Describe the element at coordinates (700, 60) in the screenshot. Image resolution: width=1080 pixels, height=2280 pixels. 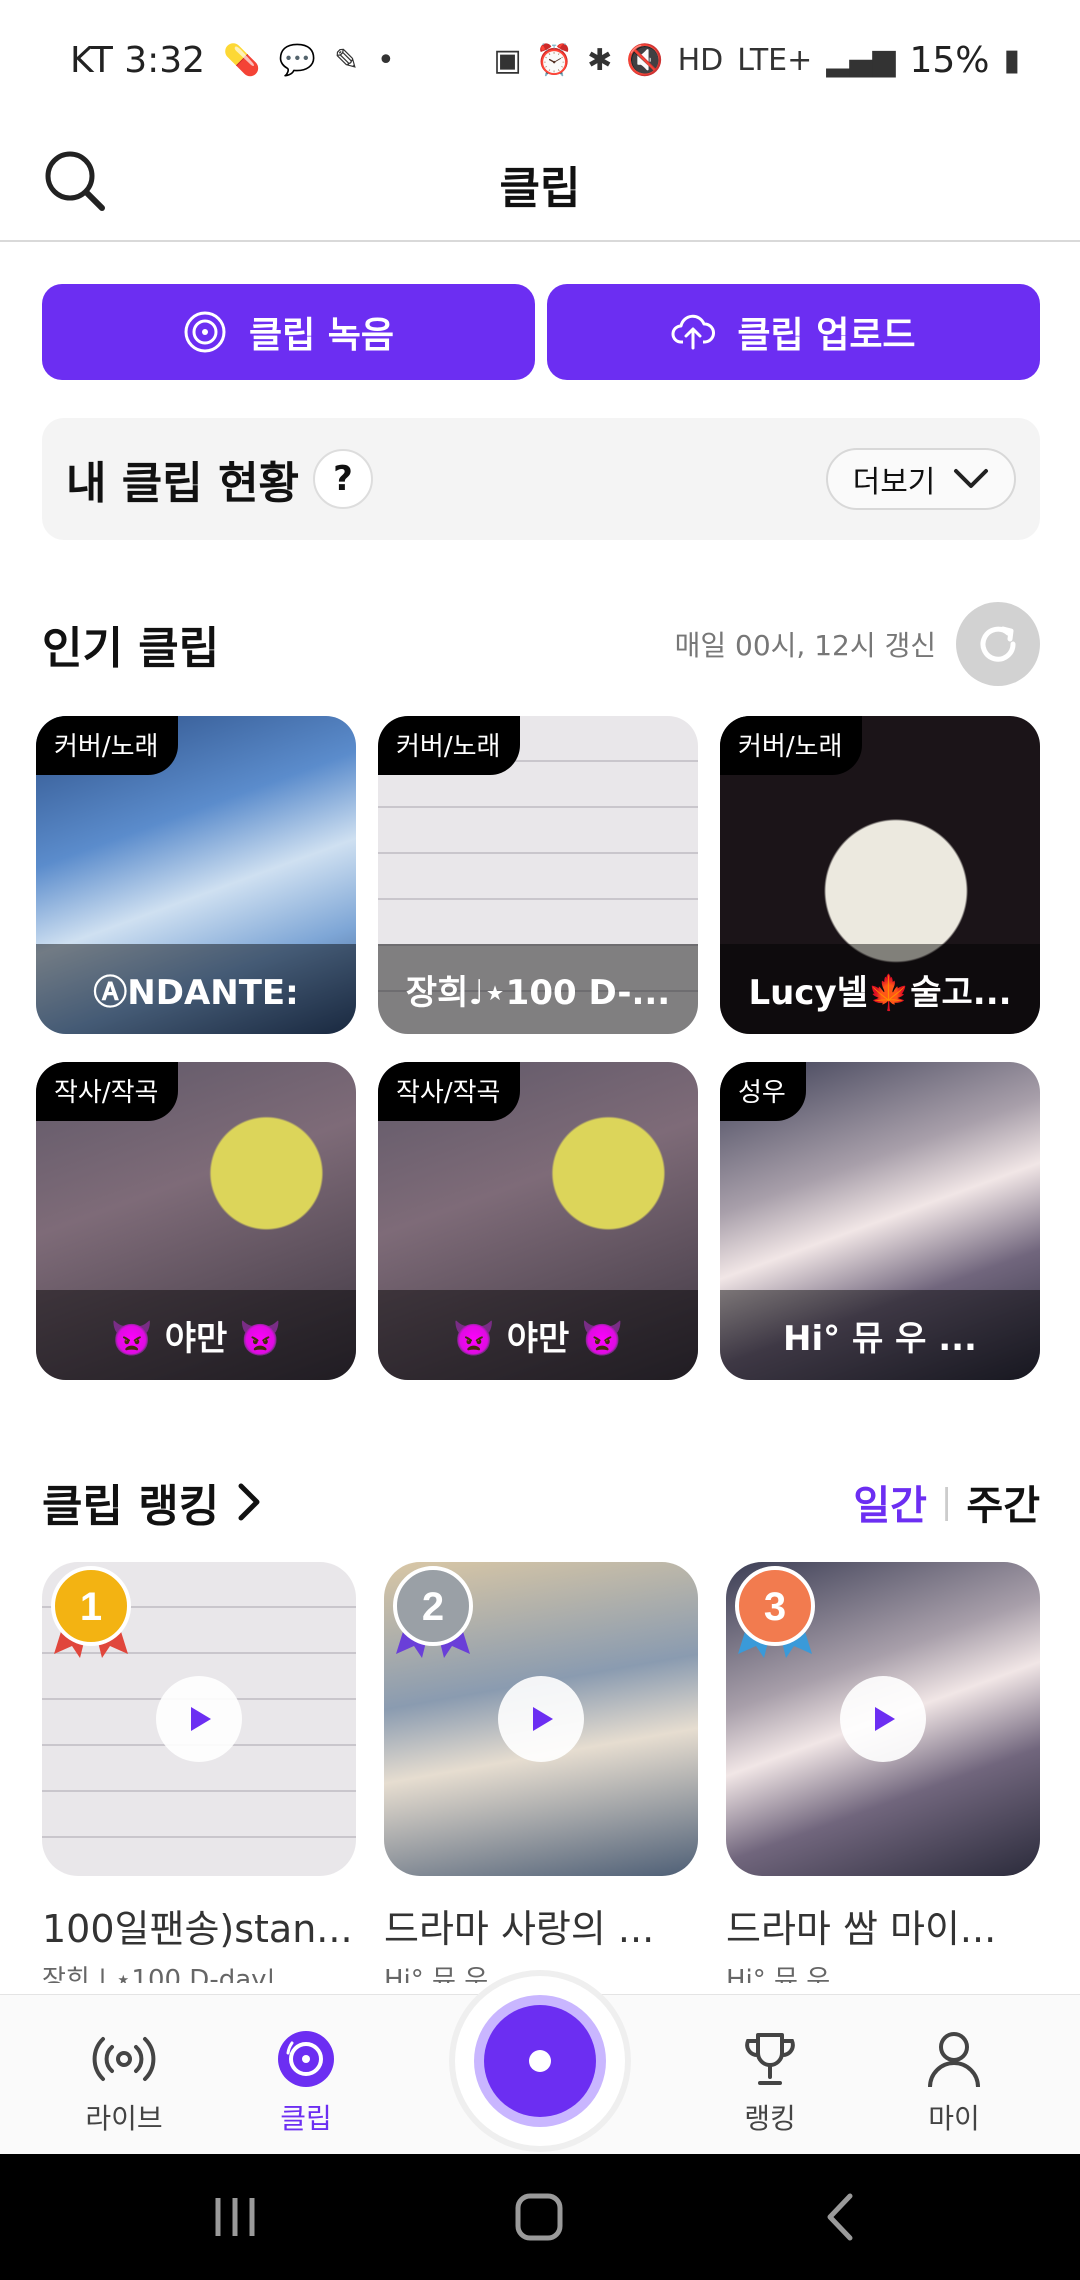
I see `hd-icon: HD` at that location.